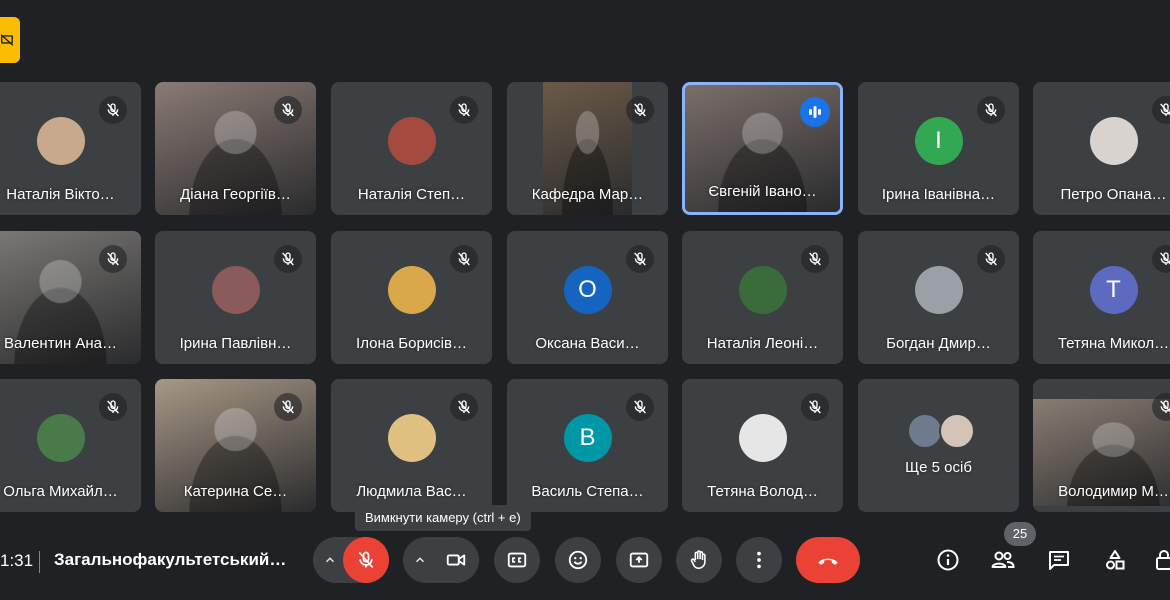 This screenshot has width=1170, height=600. I want to click on people-button, so click(1003, 560).